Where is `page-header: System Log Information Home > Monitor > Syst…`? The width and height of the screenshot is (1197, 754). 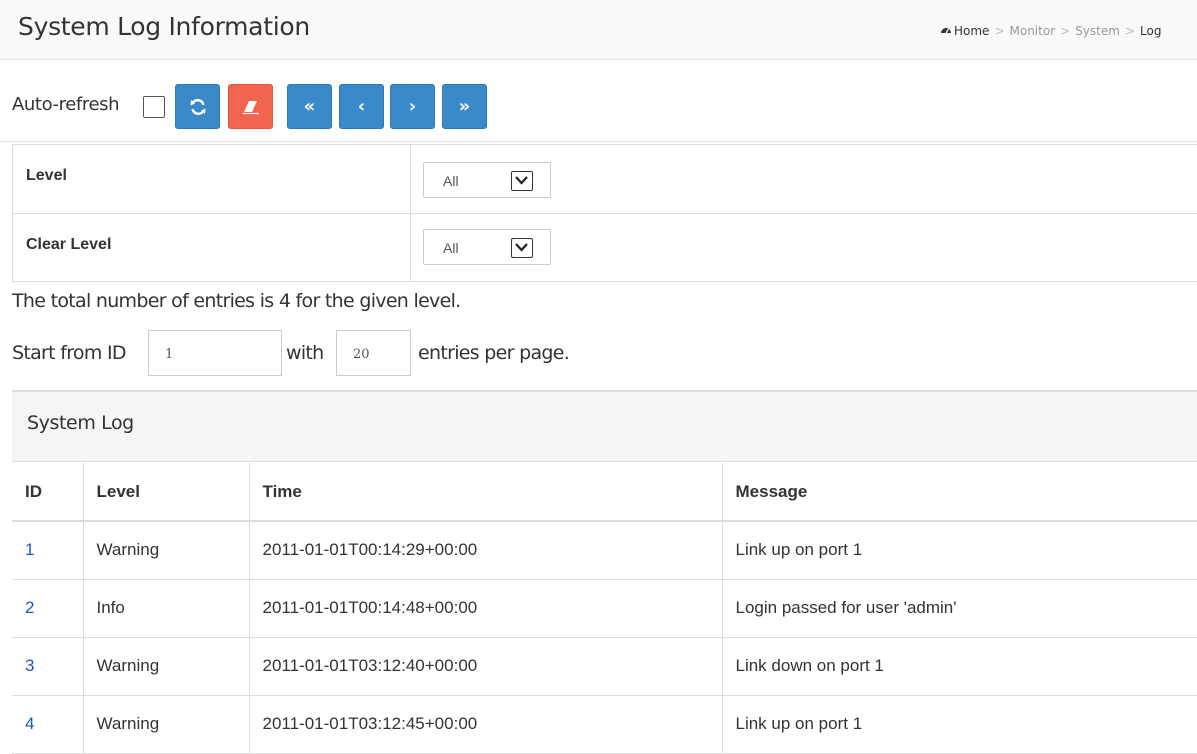 page-header: System Log Information Home > Monitor > Syst… is located at coordinates (598, 30).